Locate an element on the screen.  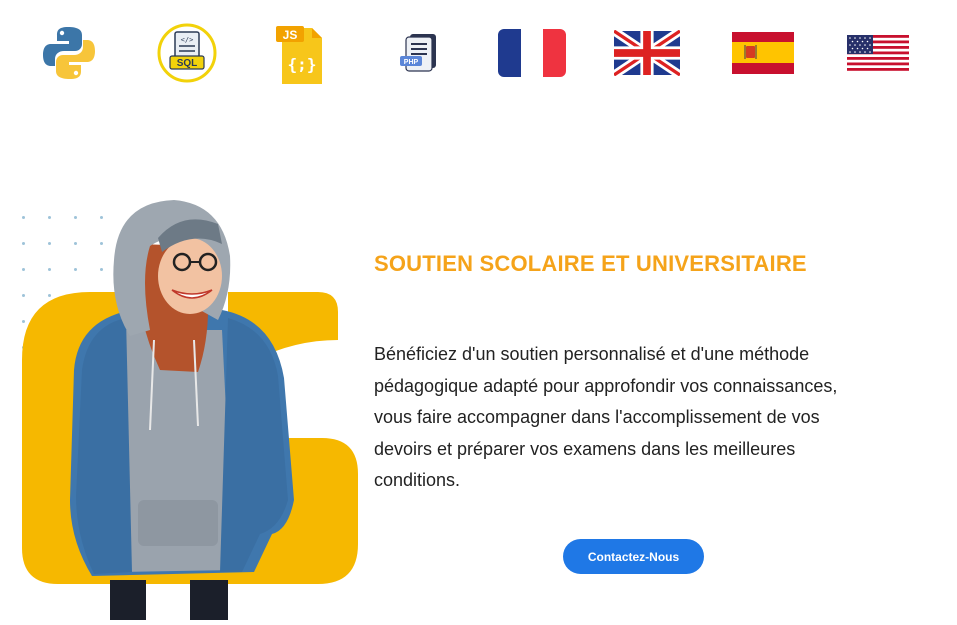
javascript-icon: JS {;} is located at coordinates (301, 53).